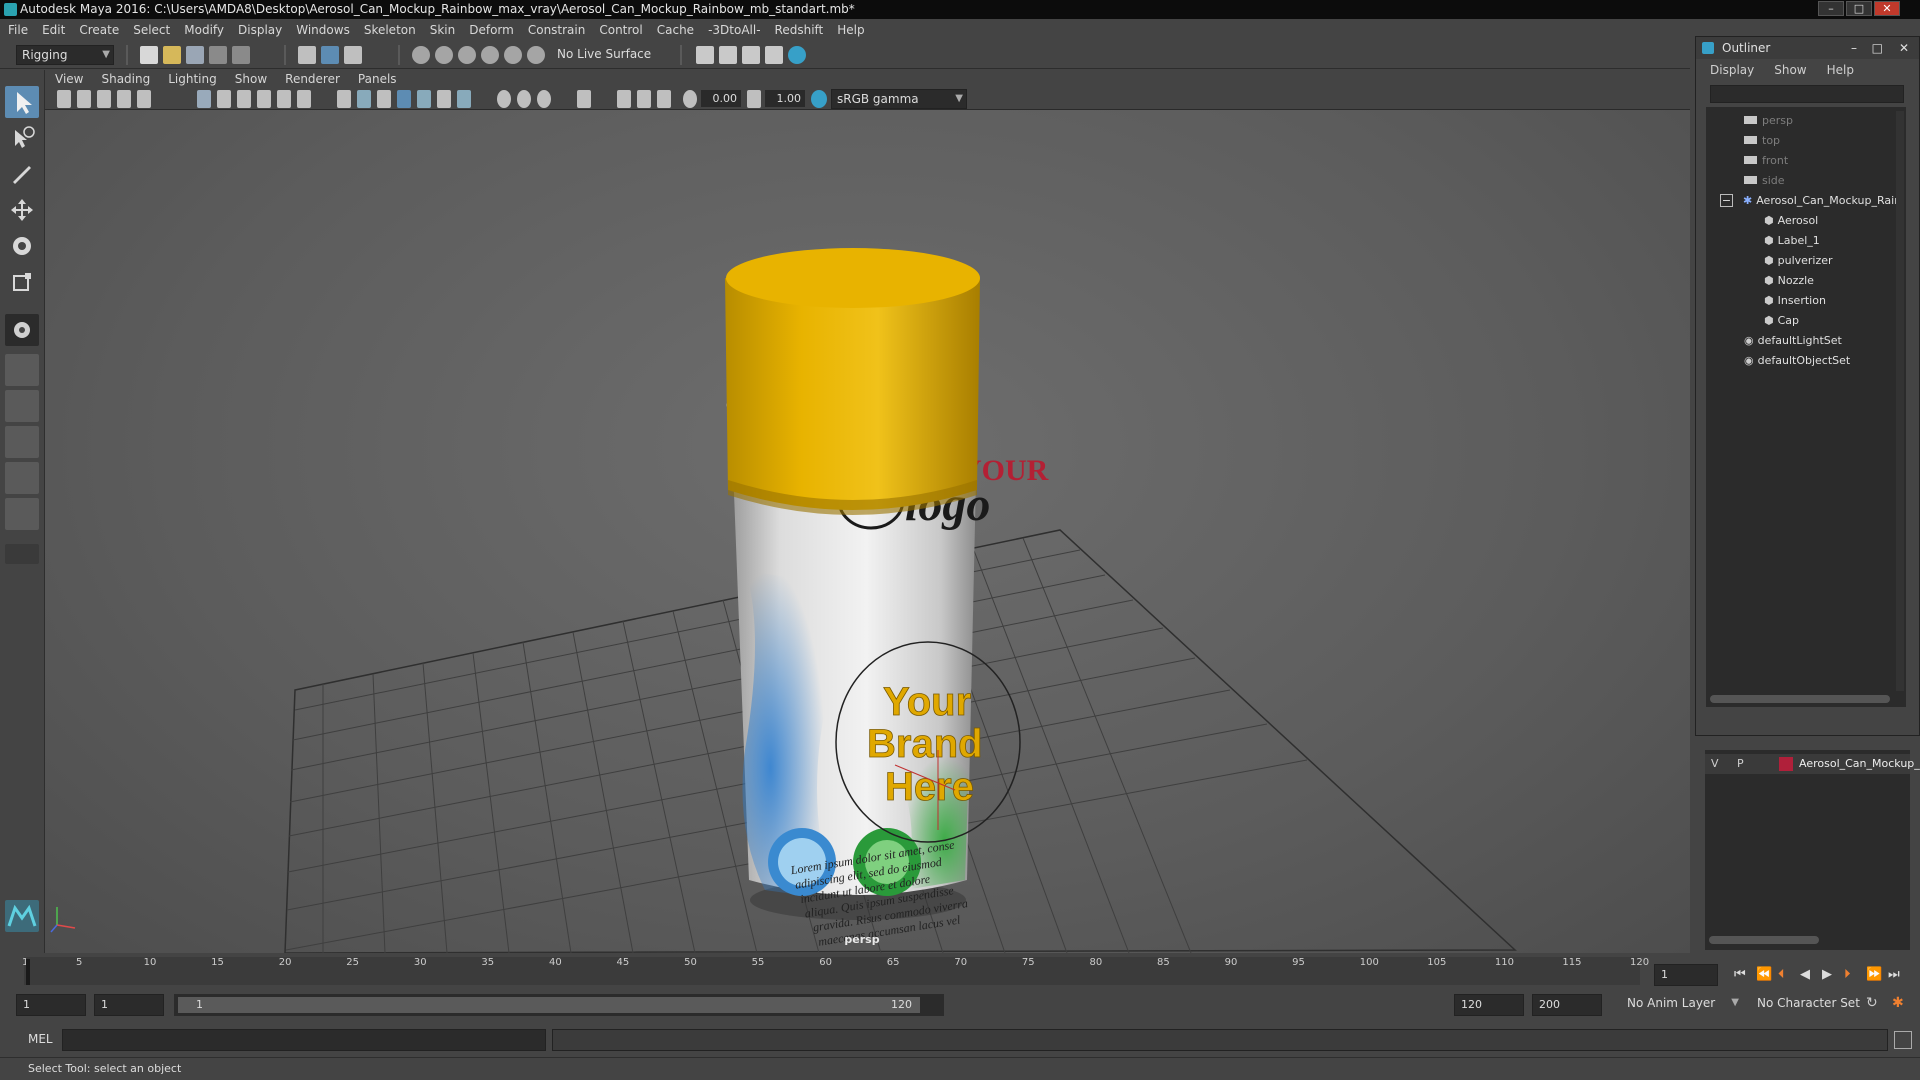 The height and width of the screenshot is (1080, 1920). I want to click on view-transform-dropdown: sRGB gamma ▼, so click(899, 99).